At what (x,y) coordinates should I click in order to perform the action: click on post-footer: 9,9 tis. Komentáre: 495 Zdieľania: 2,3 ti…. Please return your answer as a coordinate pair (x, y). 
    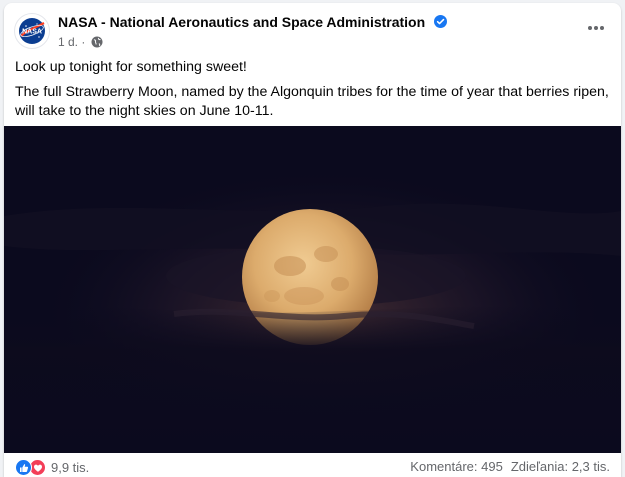
    Looking at the image, I should click on (312, 465).